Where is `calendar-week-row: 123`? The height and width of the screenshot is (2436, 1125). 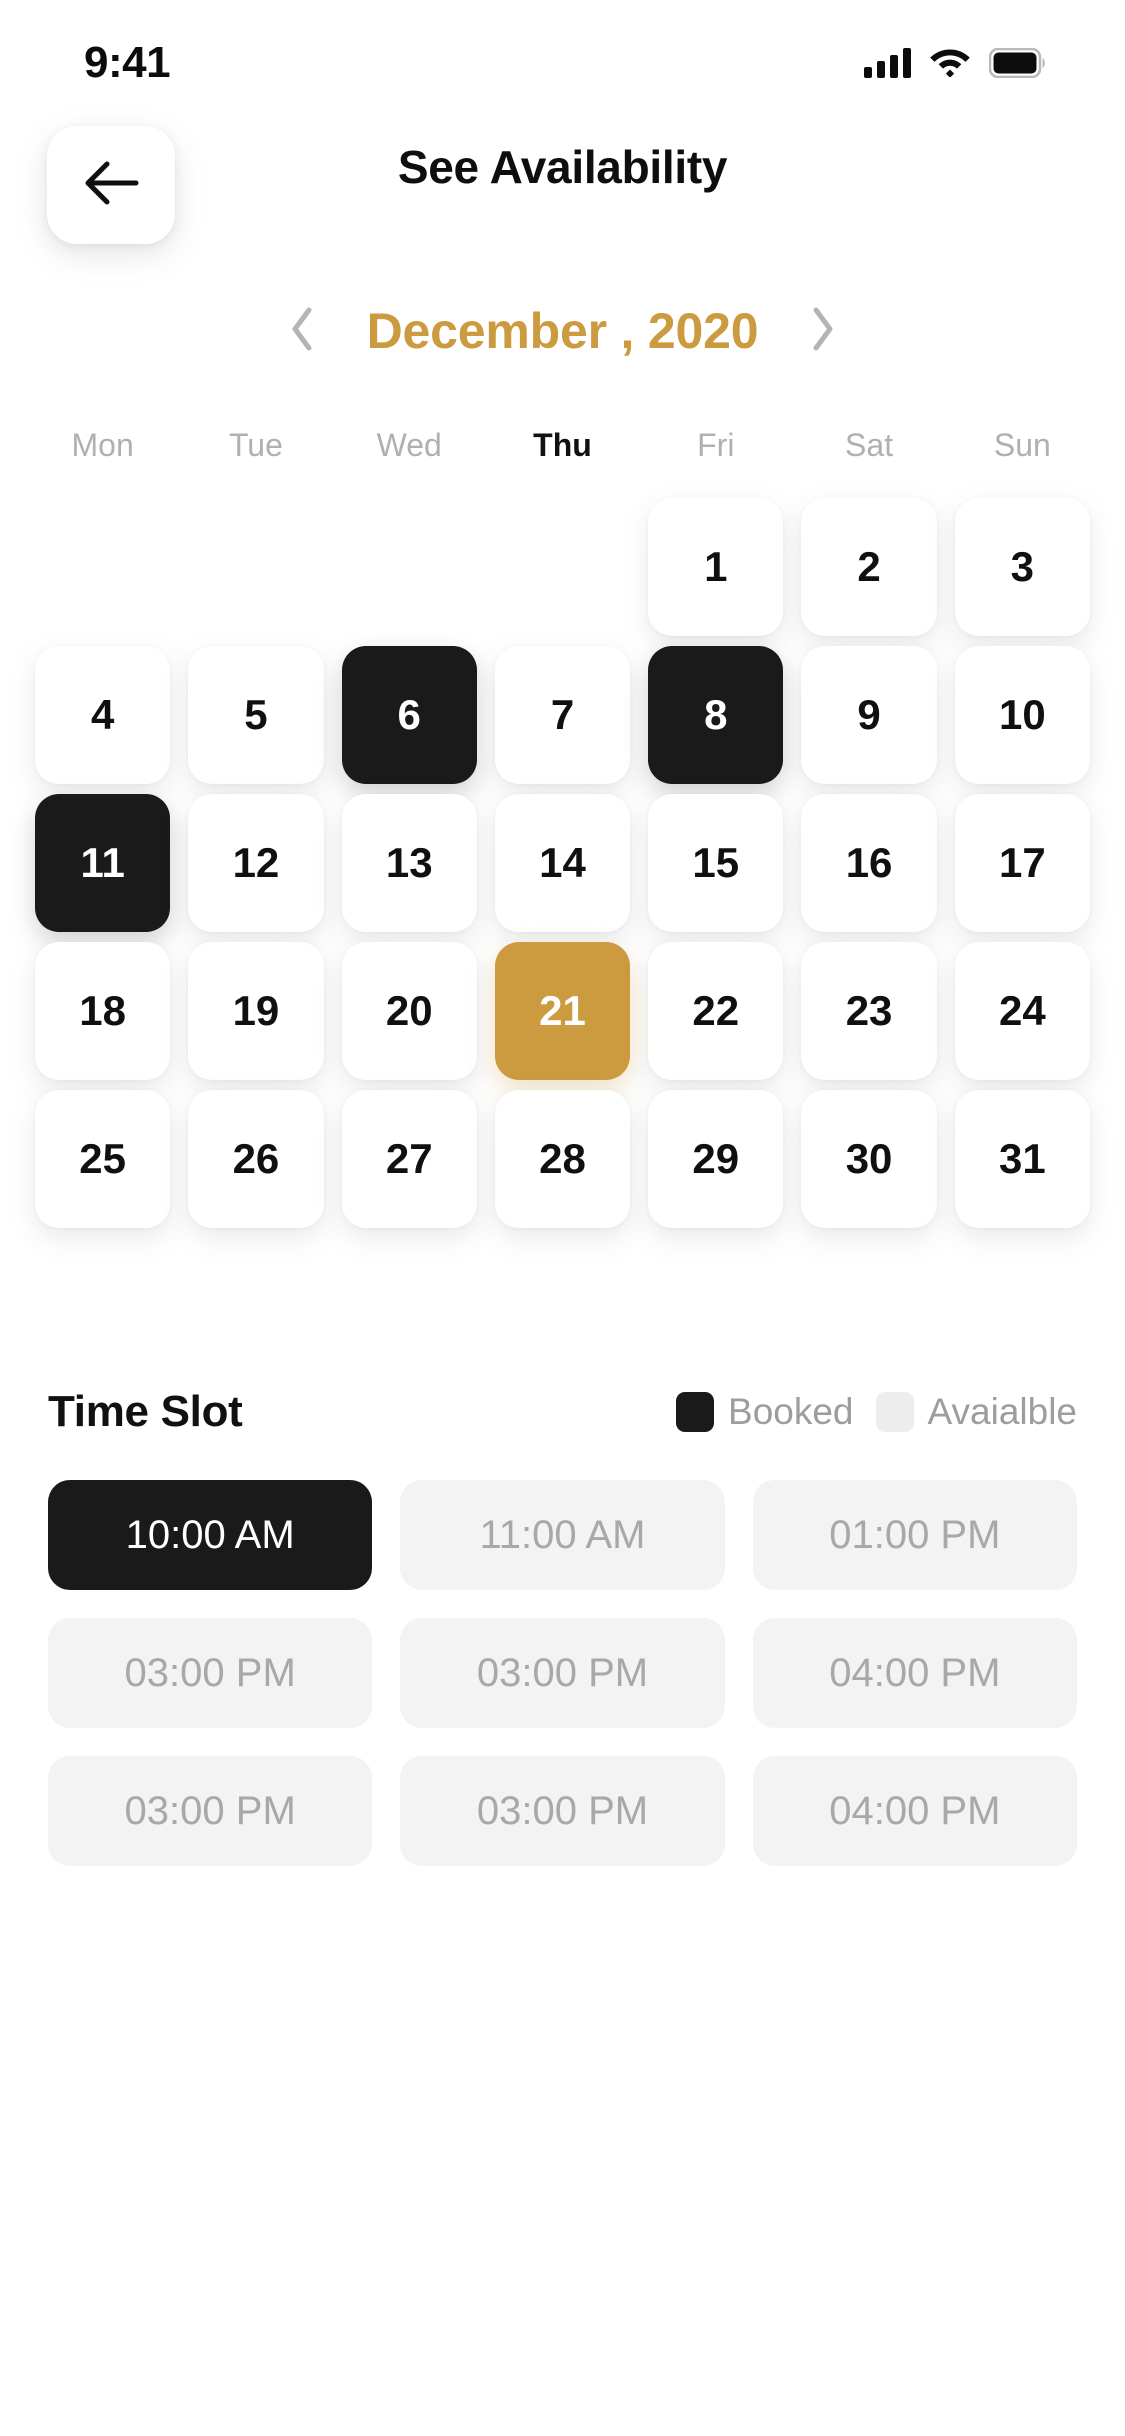 calendar-week-row: 123 is located at coordinates (562, 567).